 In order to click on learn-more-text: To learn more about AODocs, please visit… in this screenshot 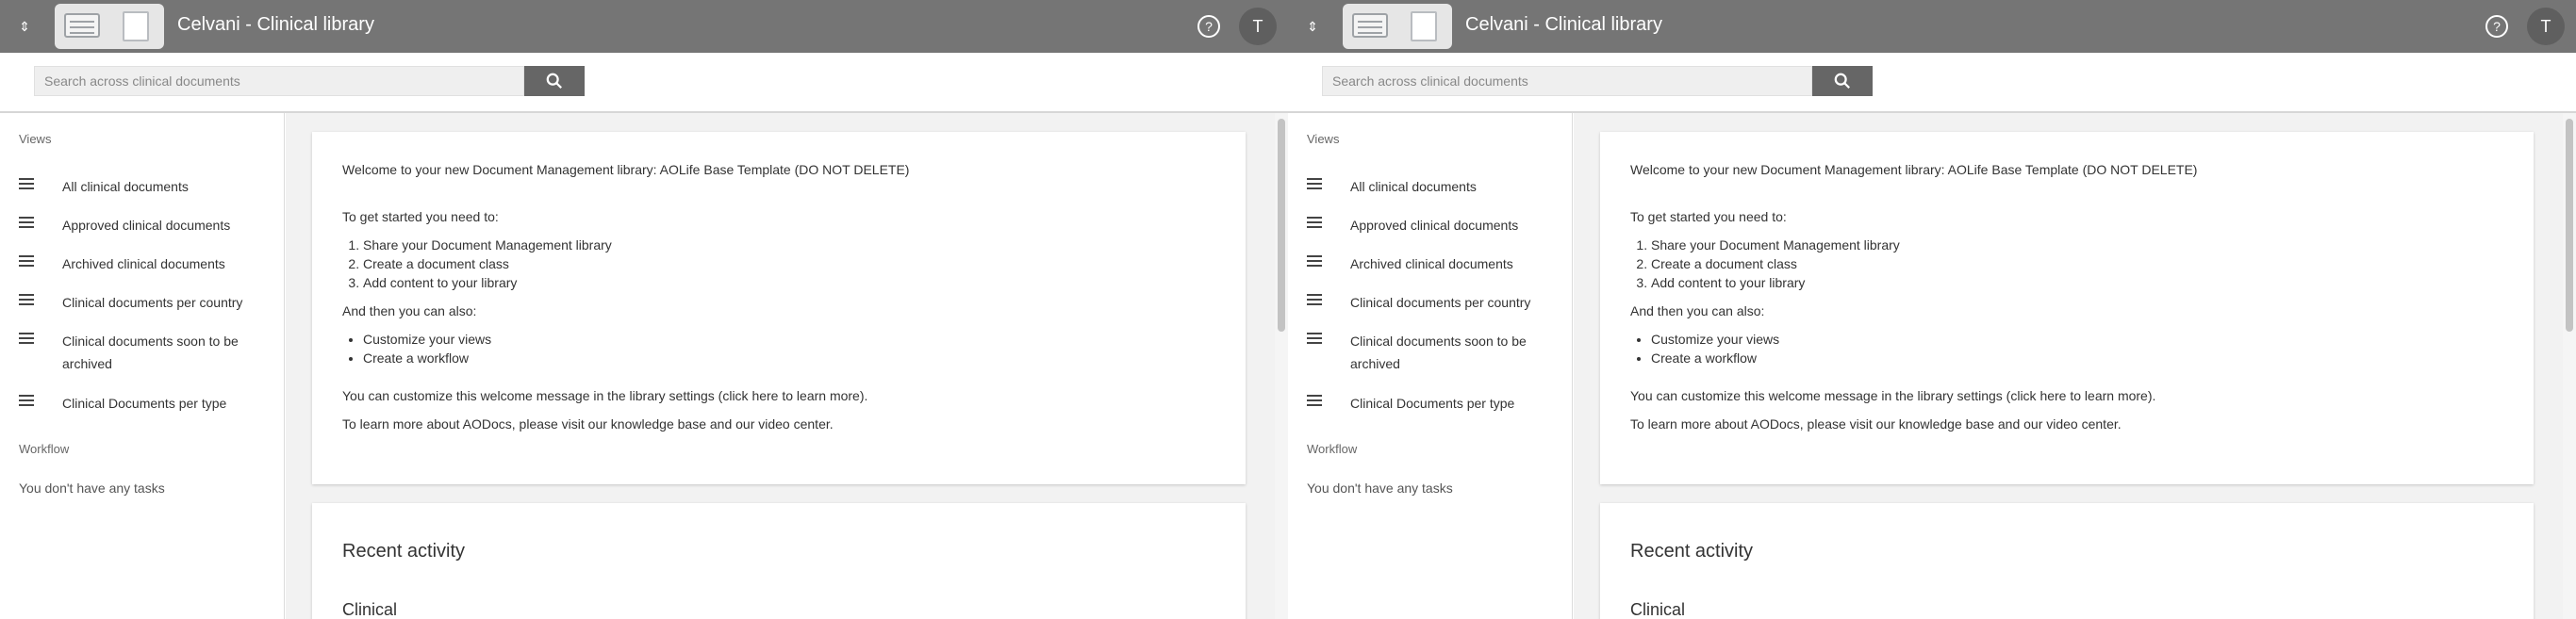, I will do `click(1876, 424)`.